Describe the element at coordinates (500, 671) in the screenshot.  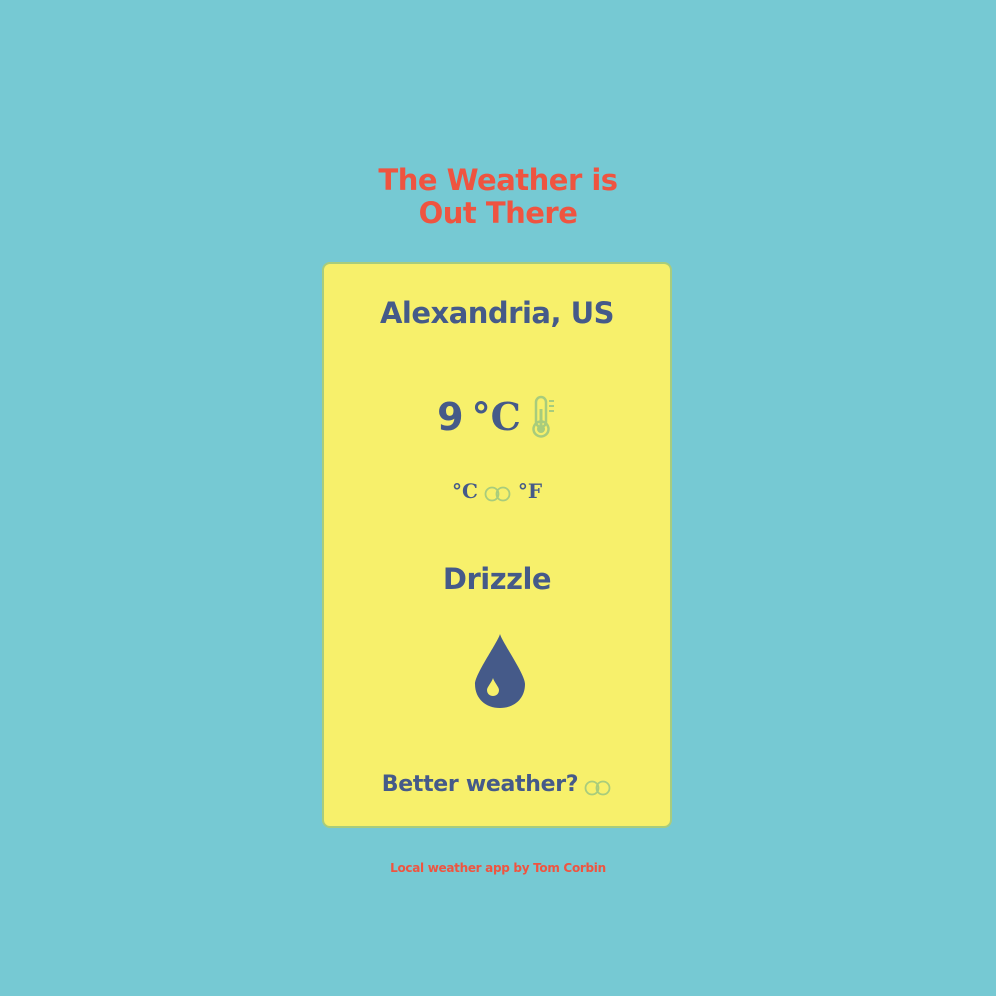
I see `raindrop-icon` at that location.